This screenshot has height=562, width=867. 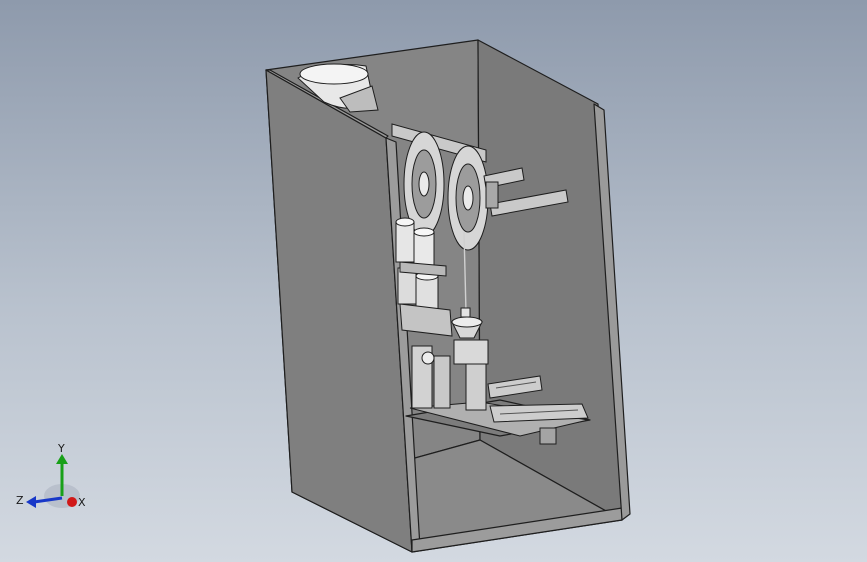 What do you see at coordinates (62, 459) in the screenshot?
I see `y-axis-arrowhead` at bounding box center [62, 459].